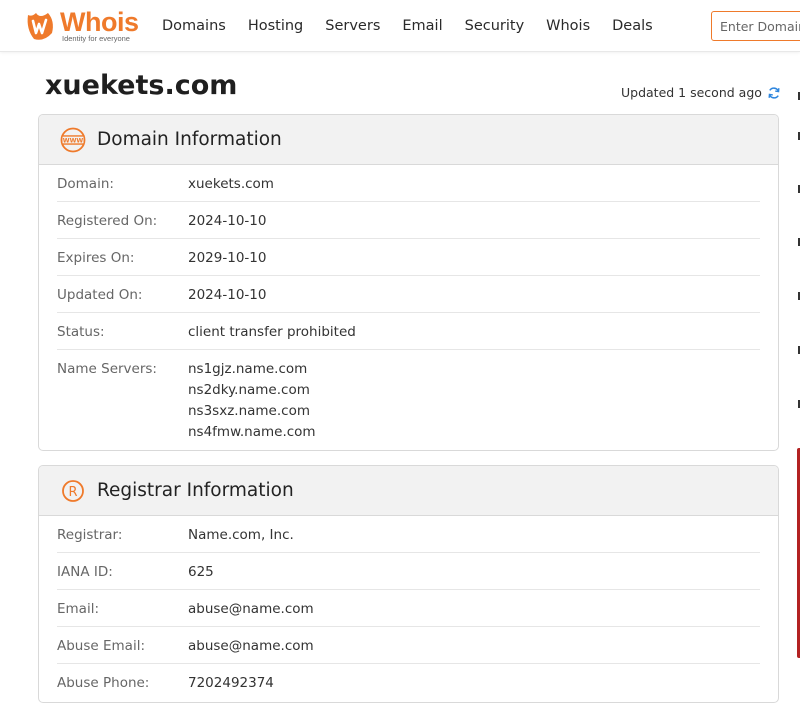 Image resolution: width=800 pixels, height=709 pixels. What do you see at coordinates (408, 183) in the screenshot?
I see `row-domain: Domain: xuekets.com` at bounding box center [408, 183].